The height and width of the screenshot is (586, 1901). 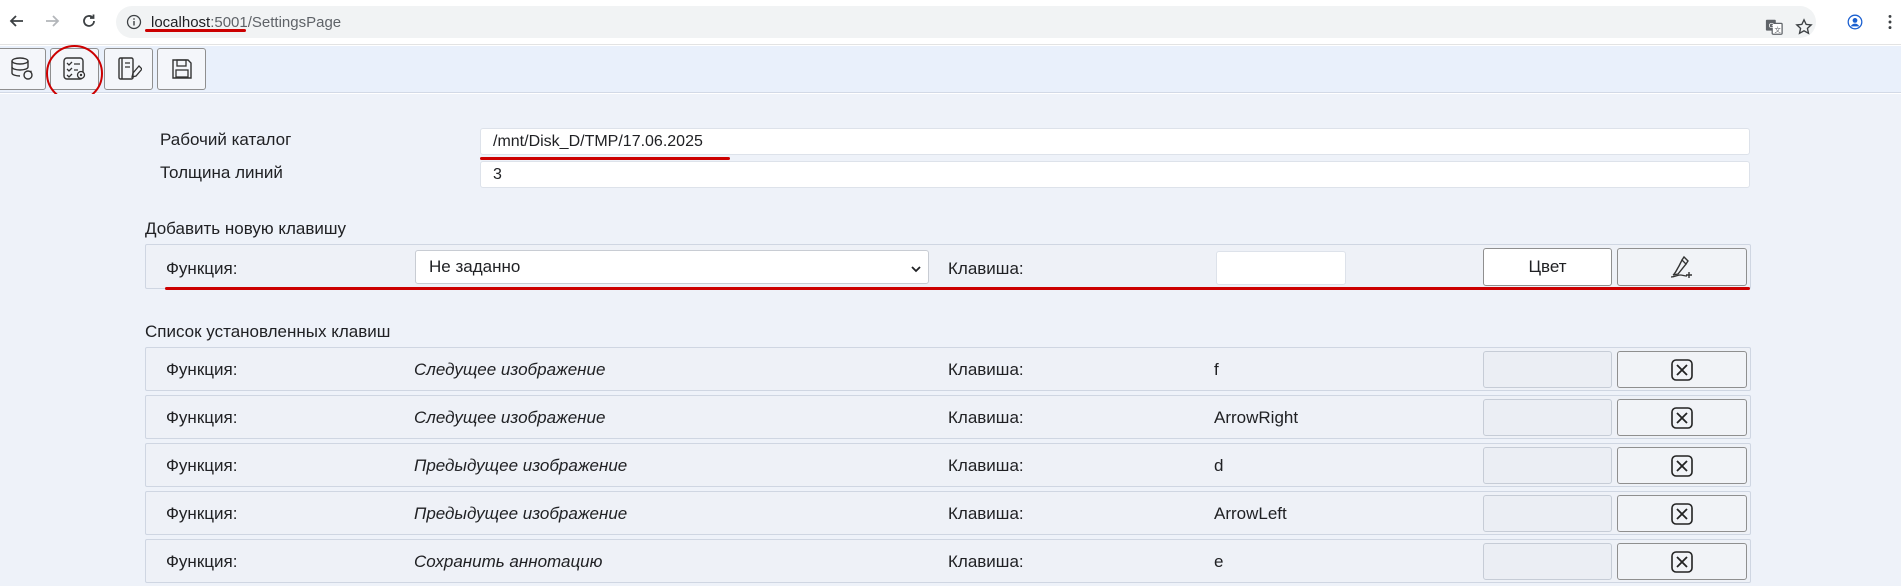 What do you see at coordinates (245, 228) in the screenshot?
I see `add-key-section-title: Добавить новую клавишу` at bounding box center [245, 228].